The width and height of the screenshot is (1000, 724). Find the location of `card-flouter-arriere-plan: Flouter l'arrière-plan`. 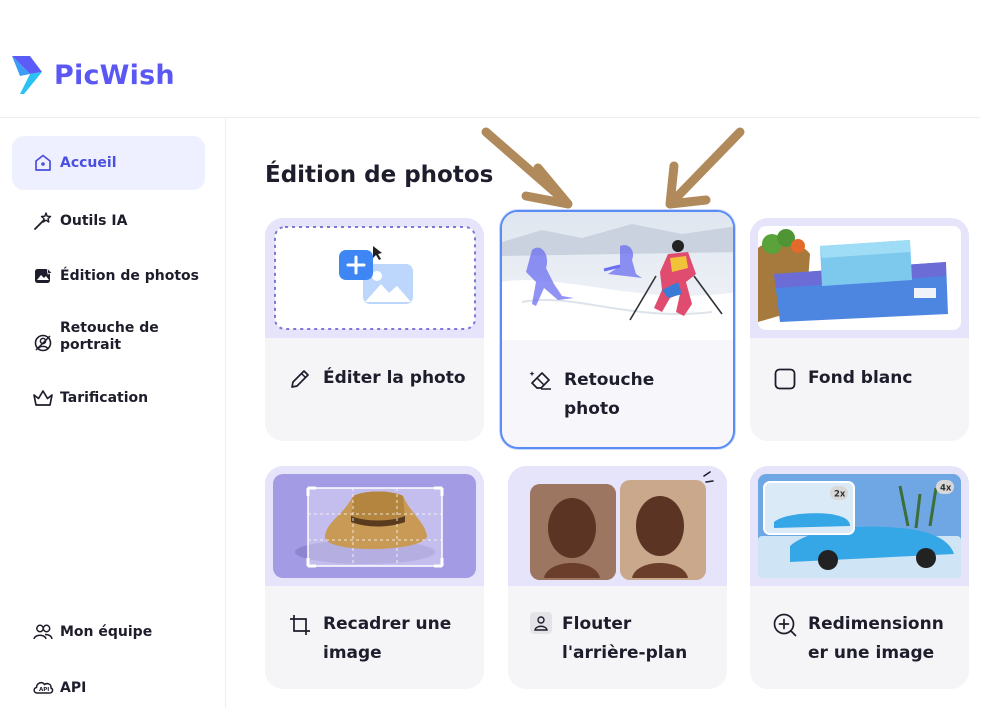

card-flouter-arriere-plan: Flouter l'arrière-plan is located at coordinates (617, 577).